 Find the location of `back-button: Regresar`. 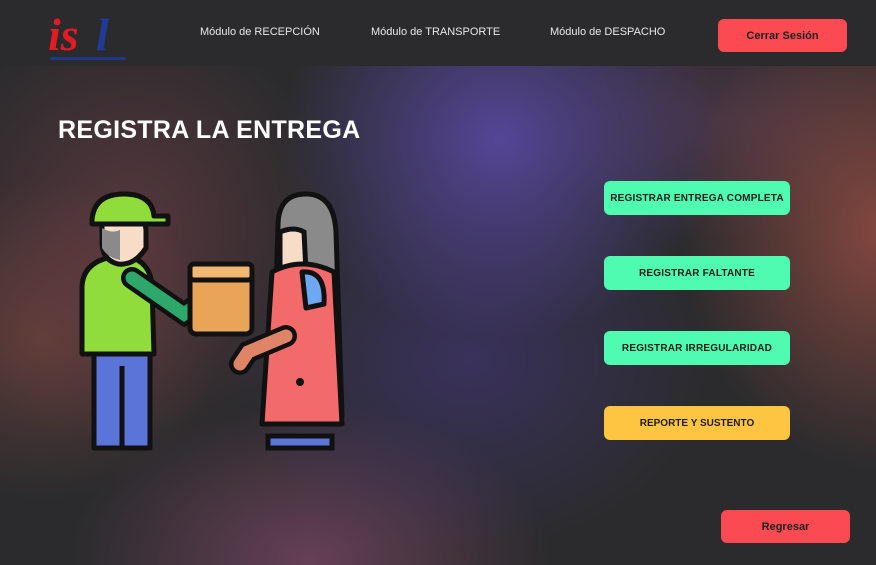

back-button: Regresar is located at coordinates (785, 526).